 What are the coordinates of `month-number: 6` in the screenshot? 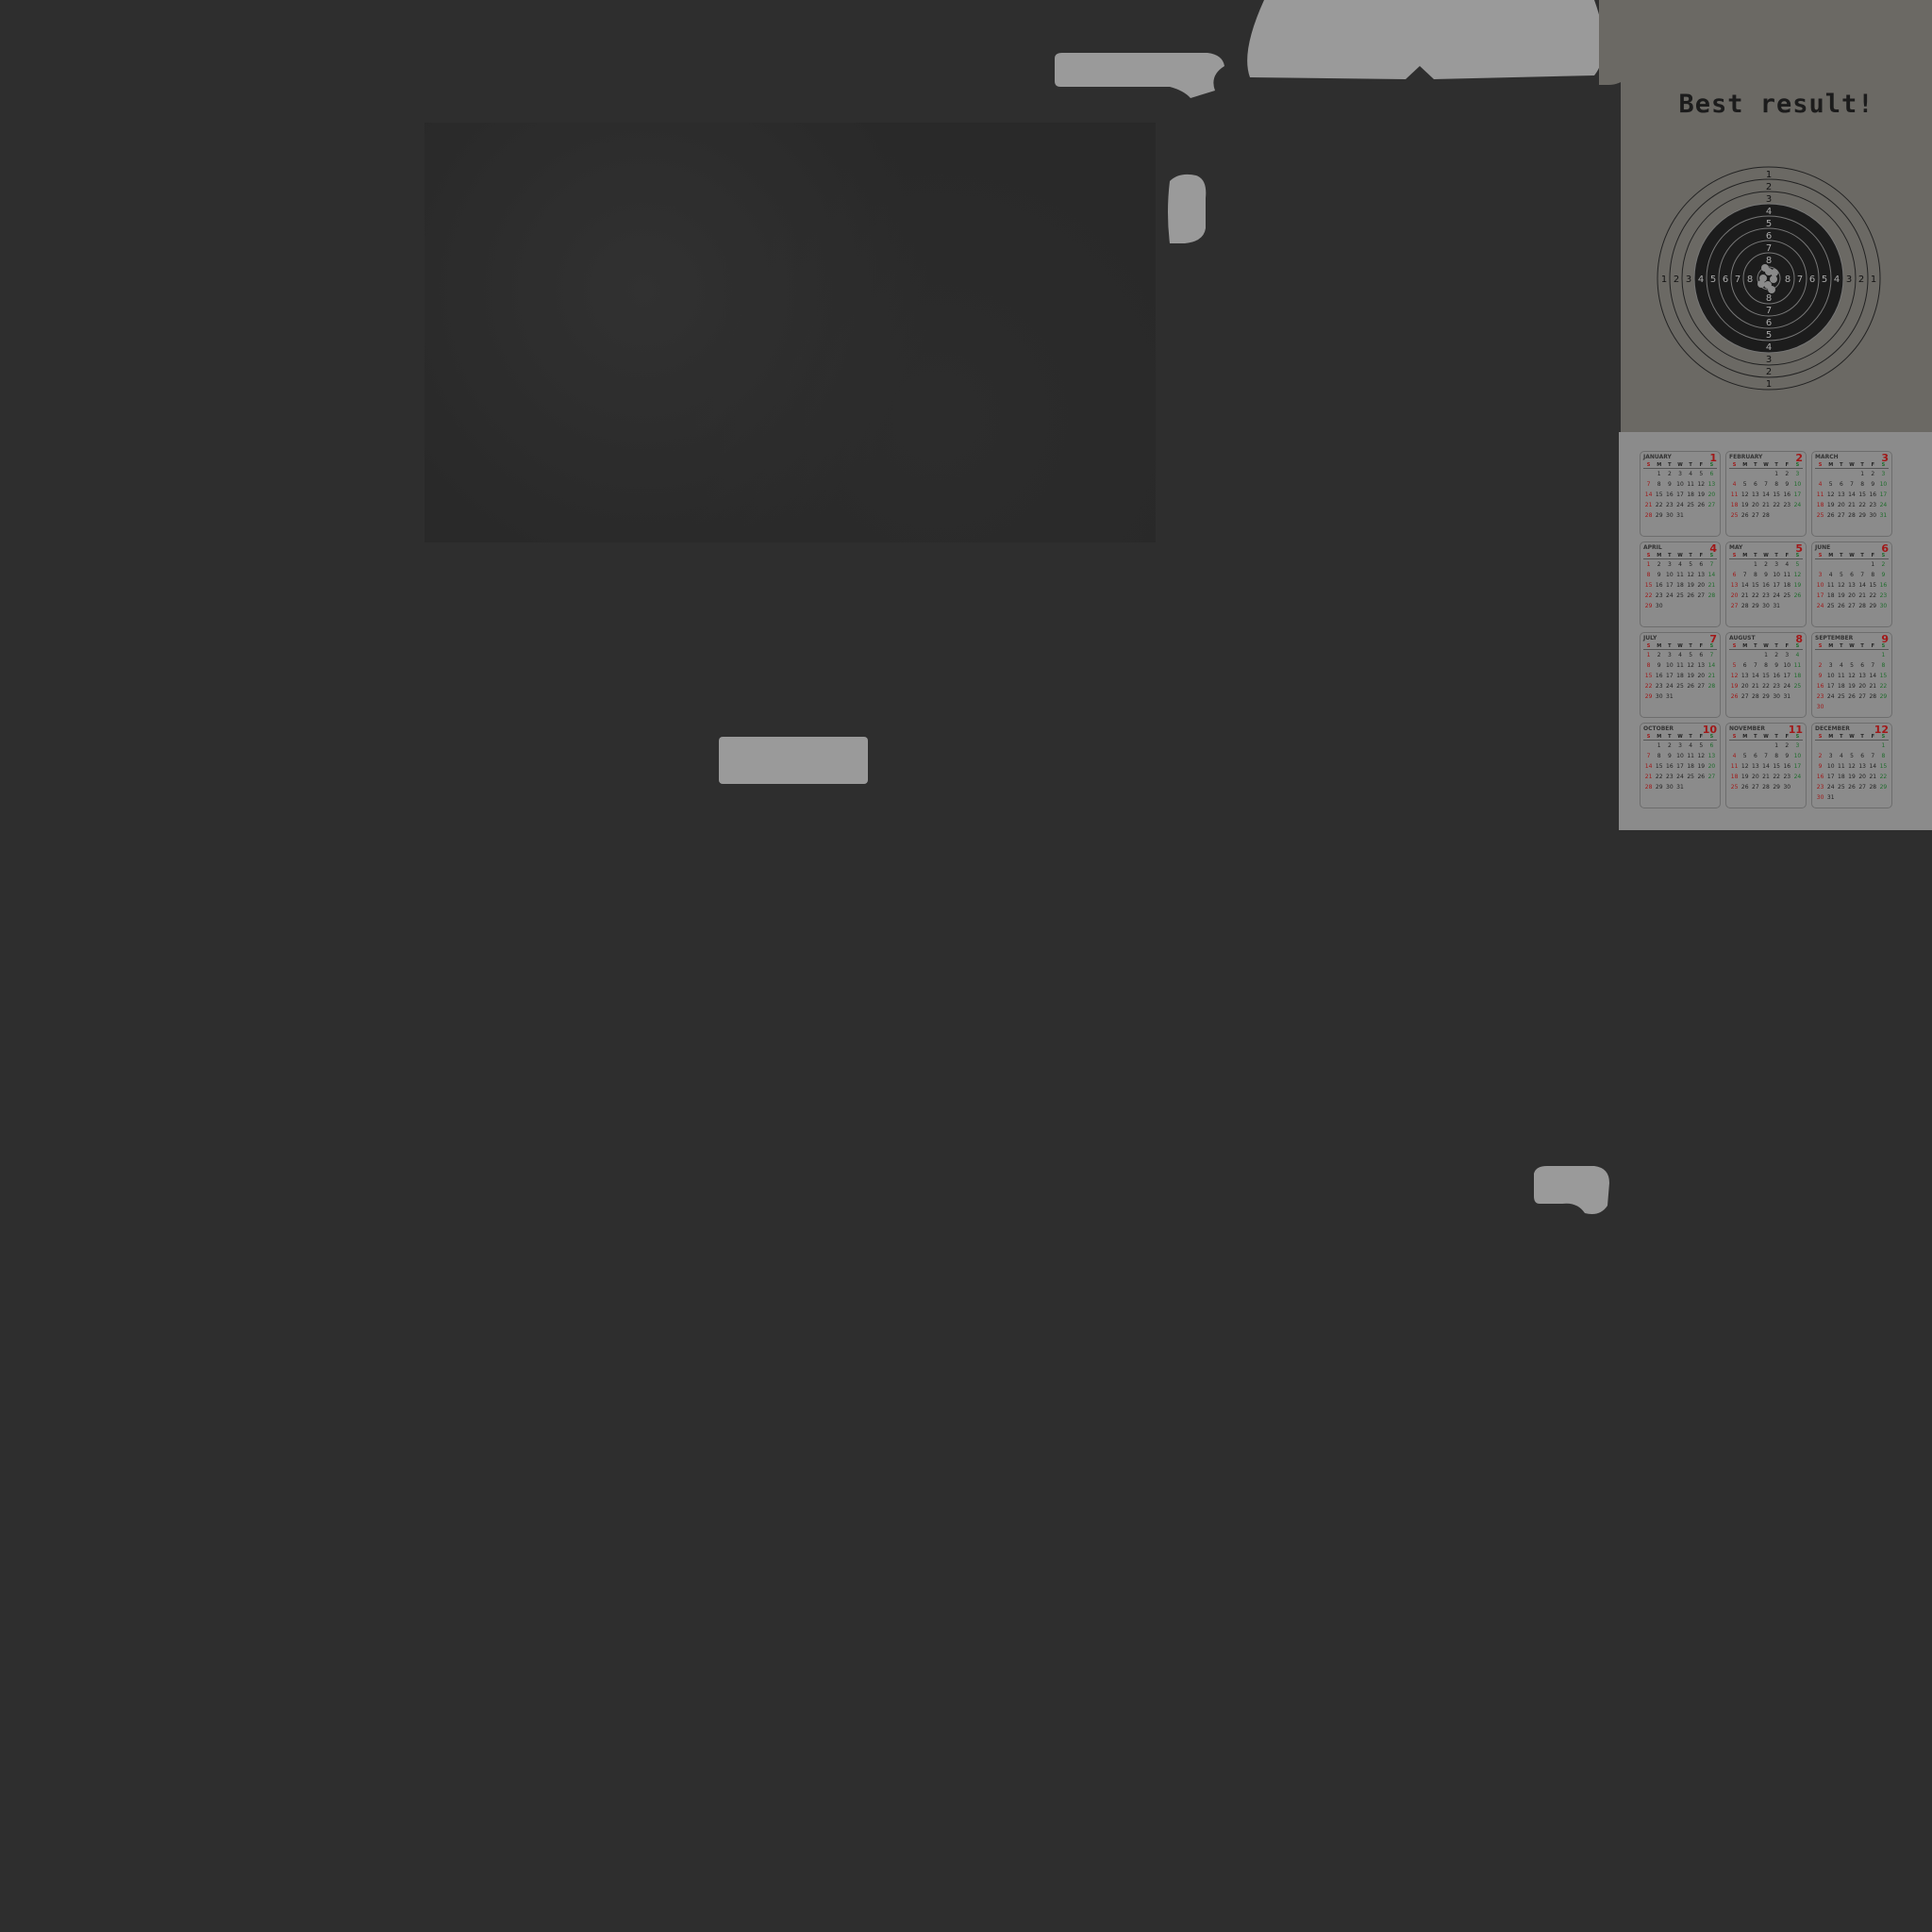 It's located at (1885, 549).